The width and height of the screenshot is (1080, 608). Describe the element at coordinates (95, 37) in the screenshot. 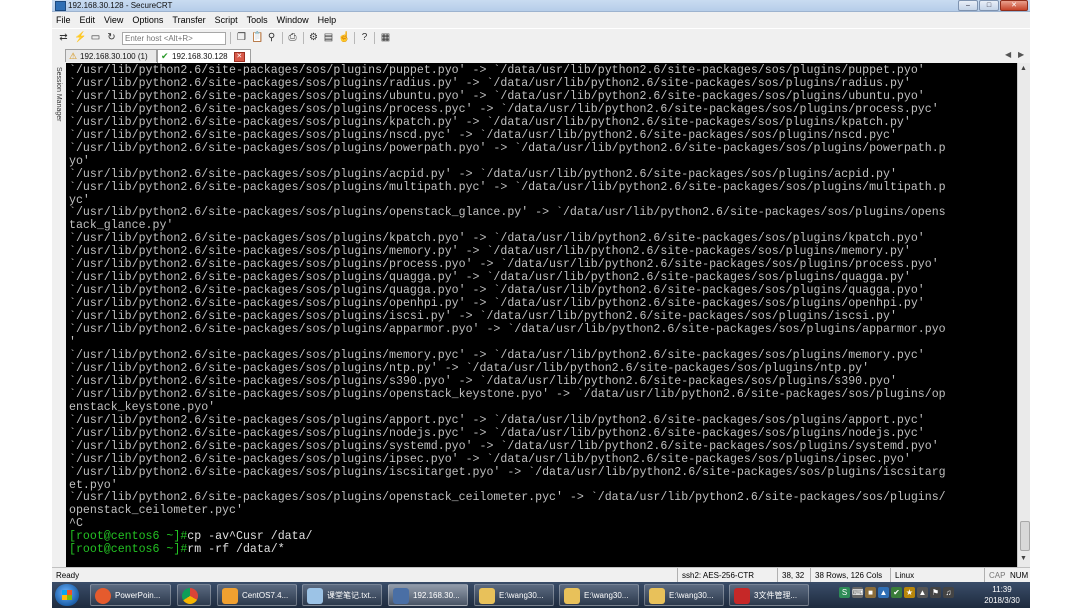

I see `connect-tab-icon: ▭` at that location.